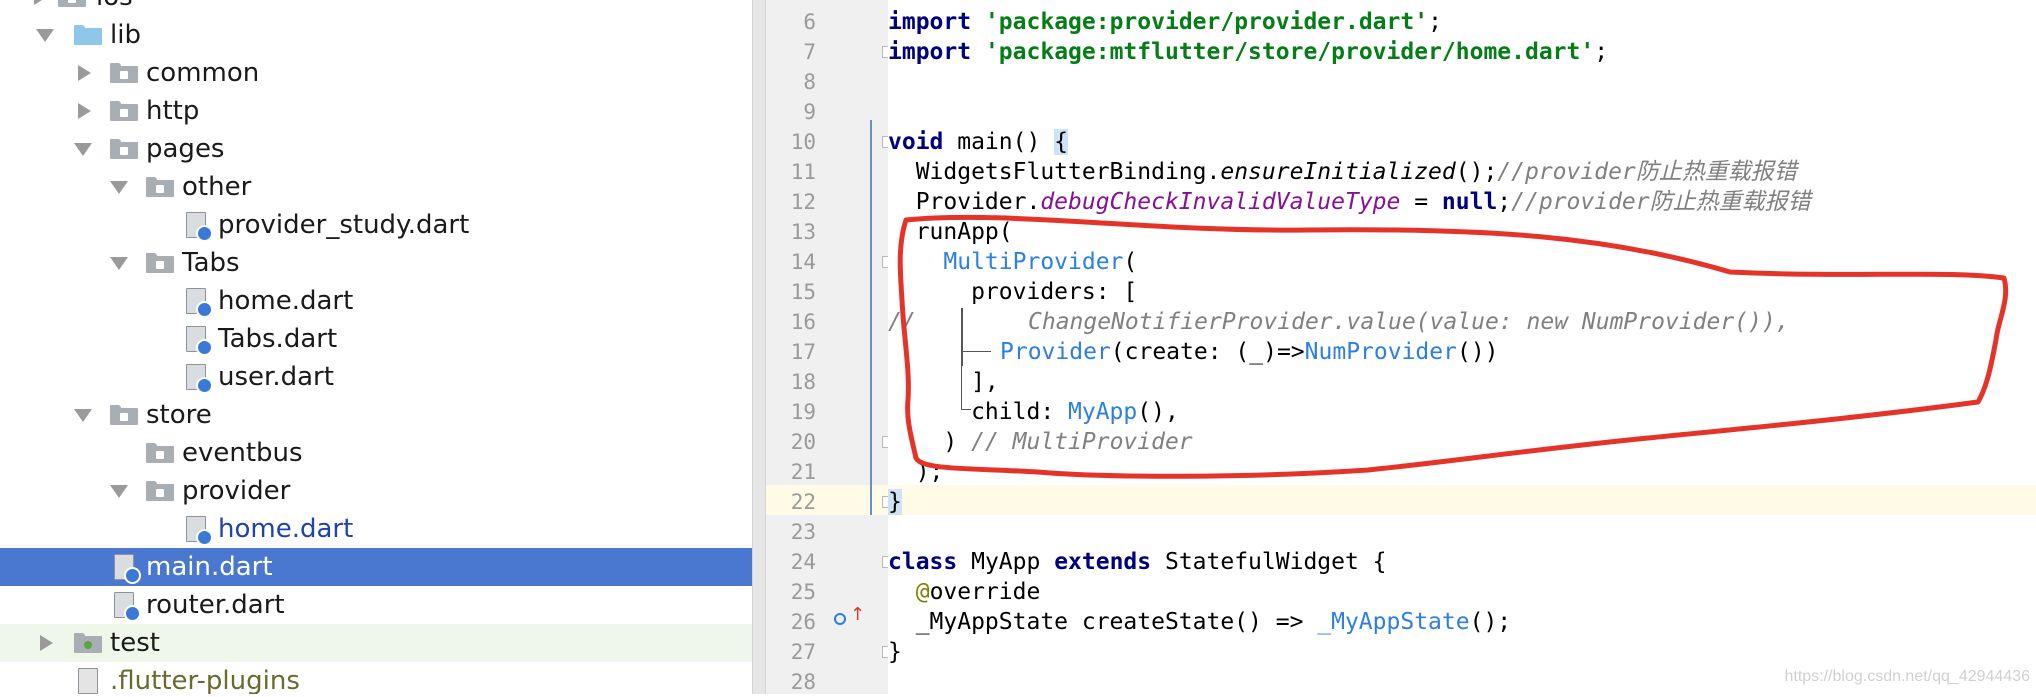 The image size is (2036, 697). Describe the element at coordinates (376, 111) in the screenshot. I see `tree-item-http: http` at that location.